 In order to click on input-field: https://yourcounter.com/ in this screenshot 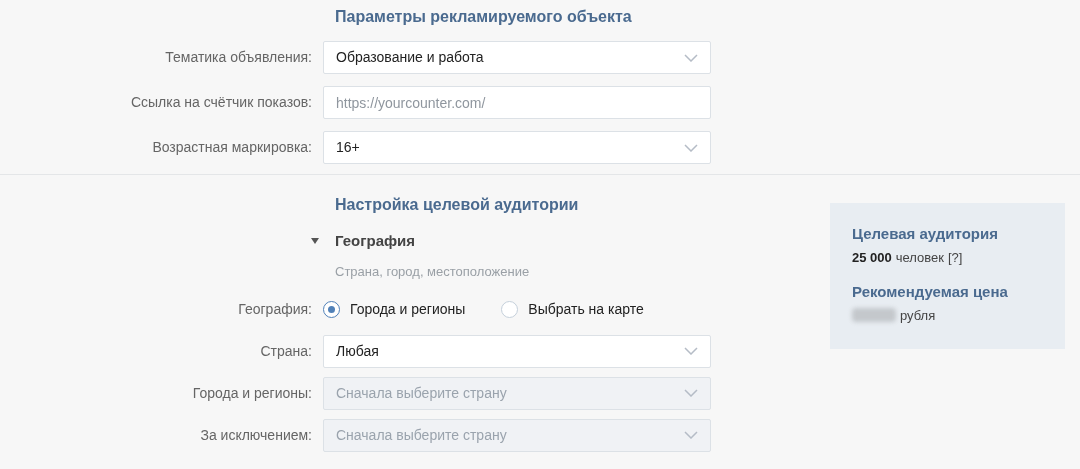, I will do `click(517, 102)`.